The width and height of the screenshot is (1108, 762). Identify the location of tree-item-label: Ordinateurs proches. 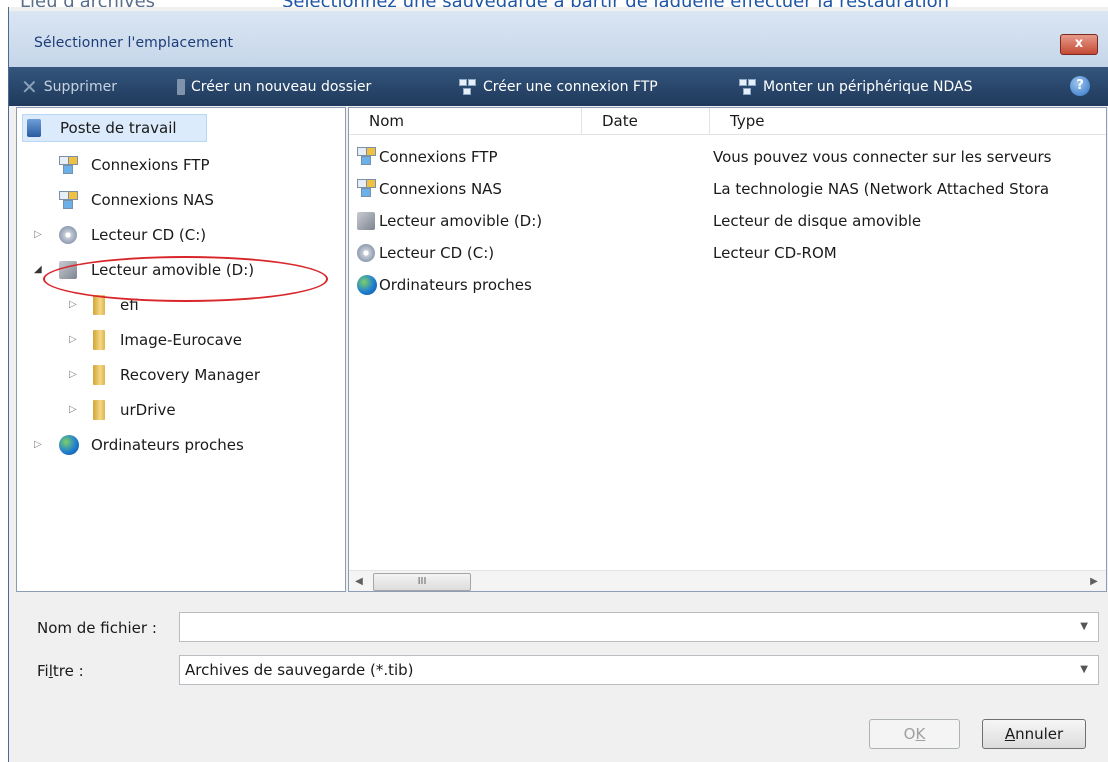
(167, 445).